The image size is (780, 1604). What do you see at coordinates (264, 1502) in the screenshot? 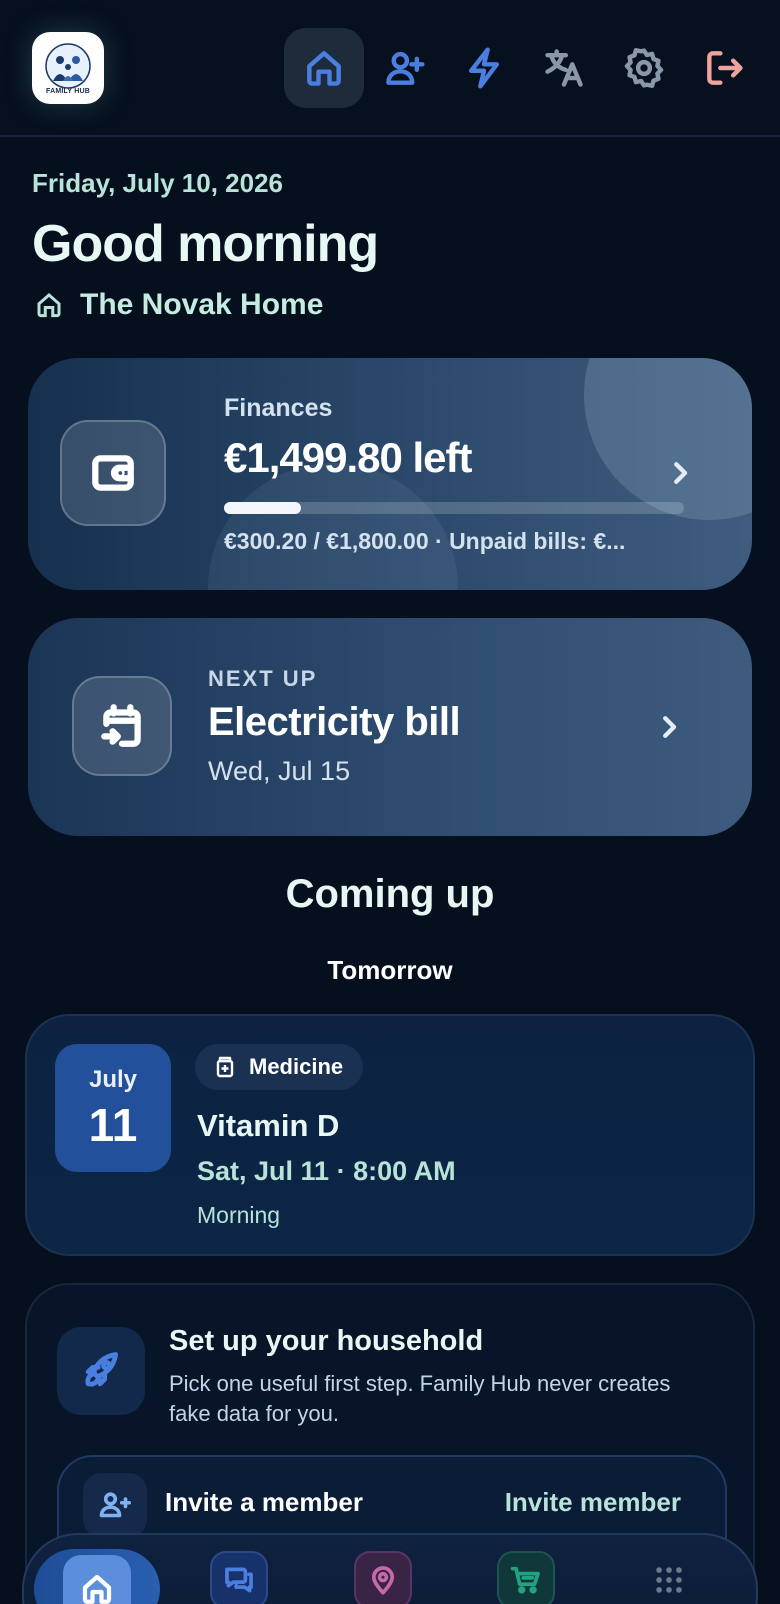
I see `invite-step-label: Invite a member` at bounding box center [264, 1502].